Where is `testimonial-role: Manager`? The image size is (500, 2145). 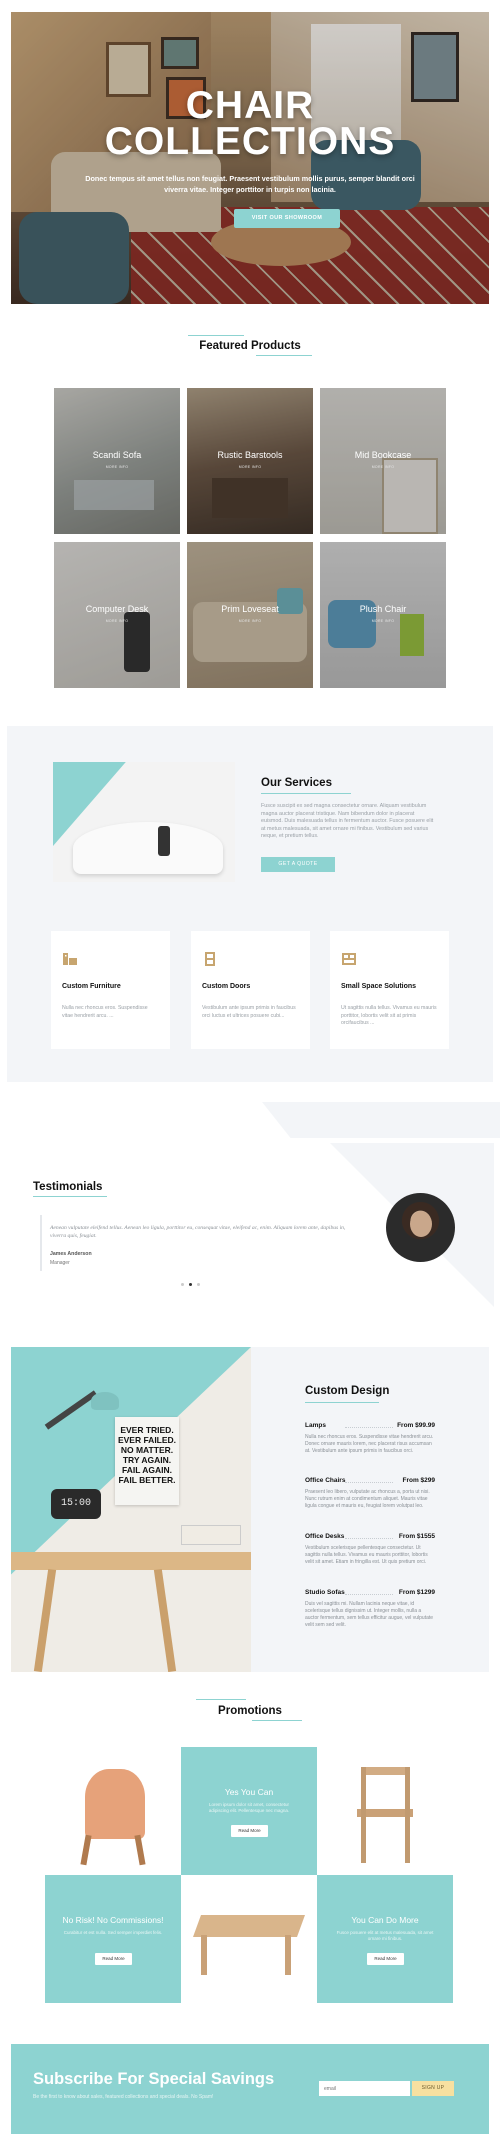
testimonial-role: Manager is located at coordinates (60, 1263).